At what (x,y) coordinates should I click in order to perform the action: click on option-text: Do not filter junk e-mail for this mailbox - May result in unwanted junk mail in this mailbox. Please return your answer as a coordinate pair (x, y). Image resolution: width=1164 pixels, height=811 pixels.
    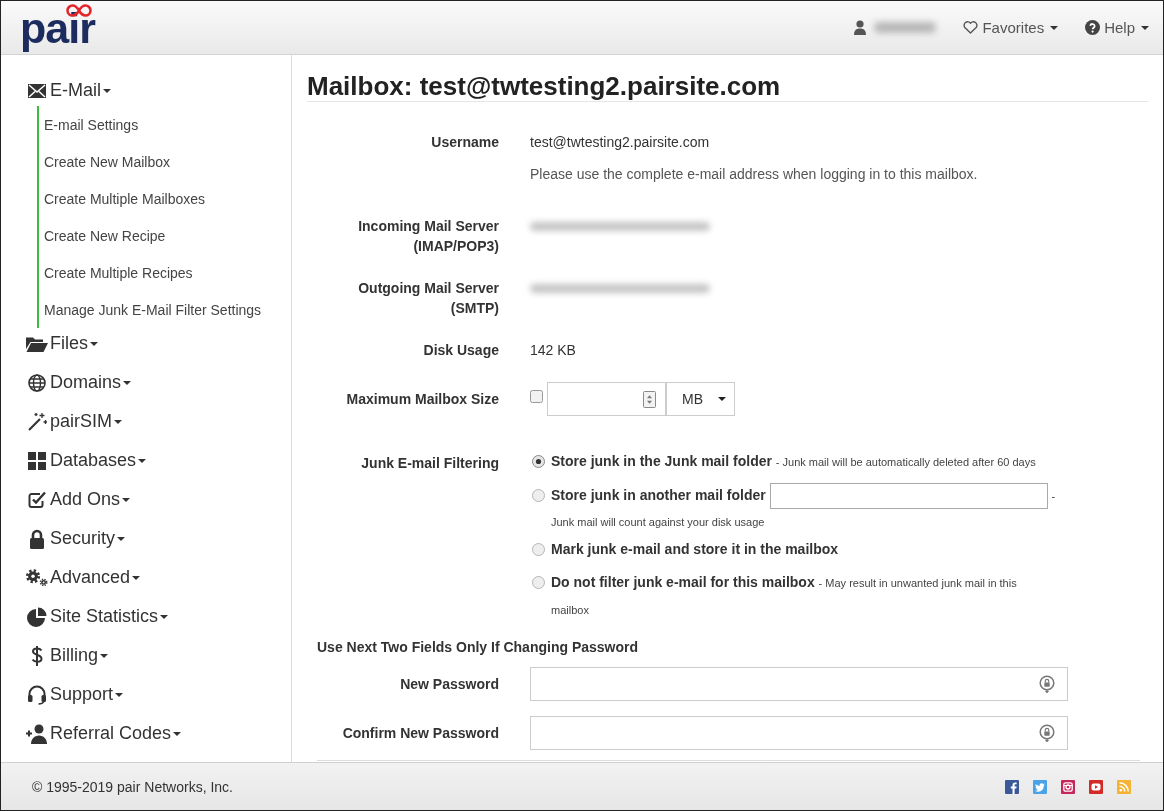
    Looking at the image, I should click on (784, 596).